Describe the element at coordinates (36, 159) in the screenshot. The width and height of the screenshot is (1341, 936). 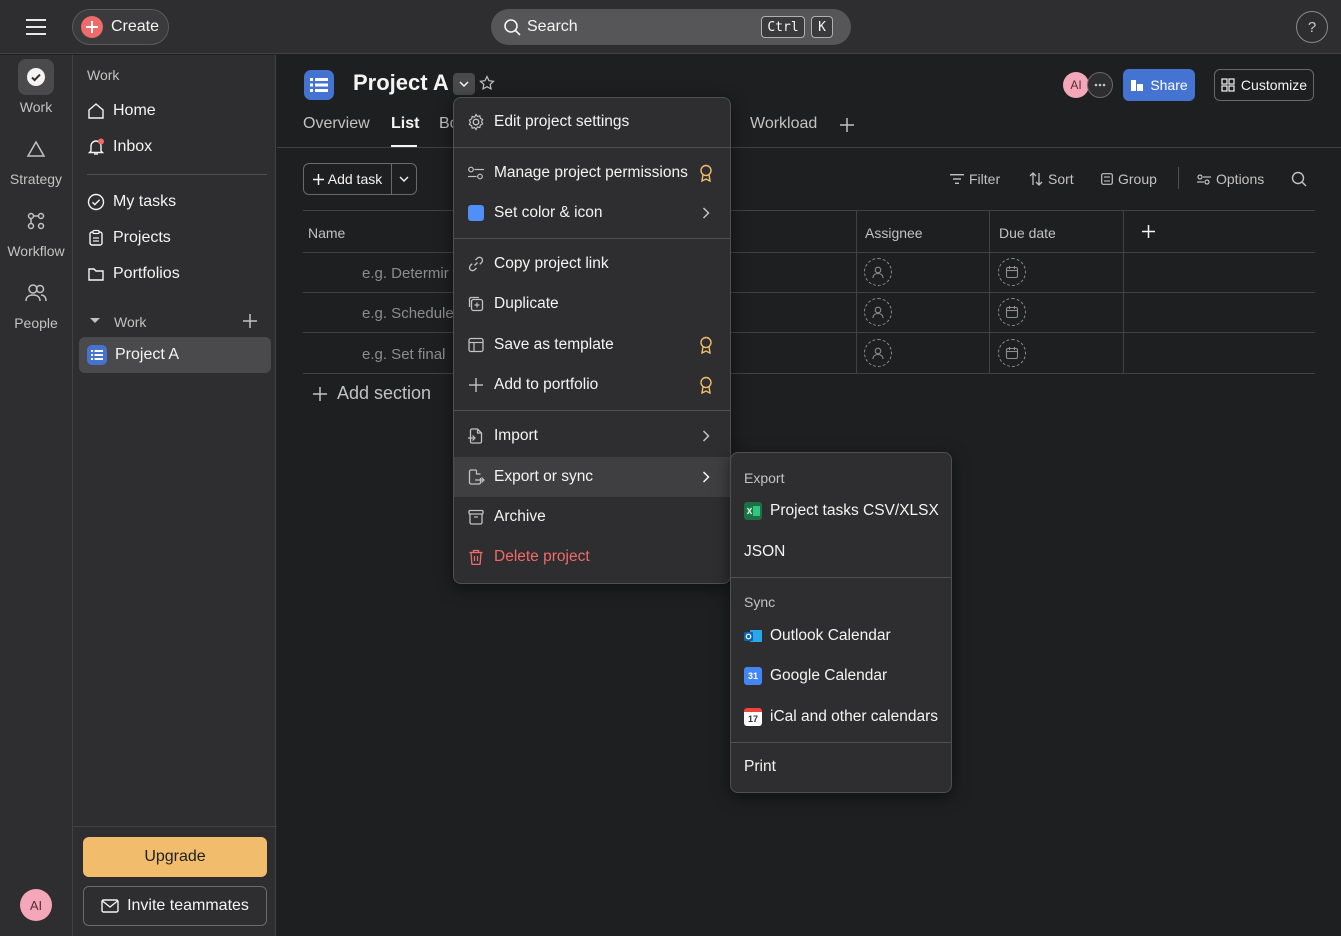
I see `rail-item-strategy: Strategy` at that location.